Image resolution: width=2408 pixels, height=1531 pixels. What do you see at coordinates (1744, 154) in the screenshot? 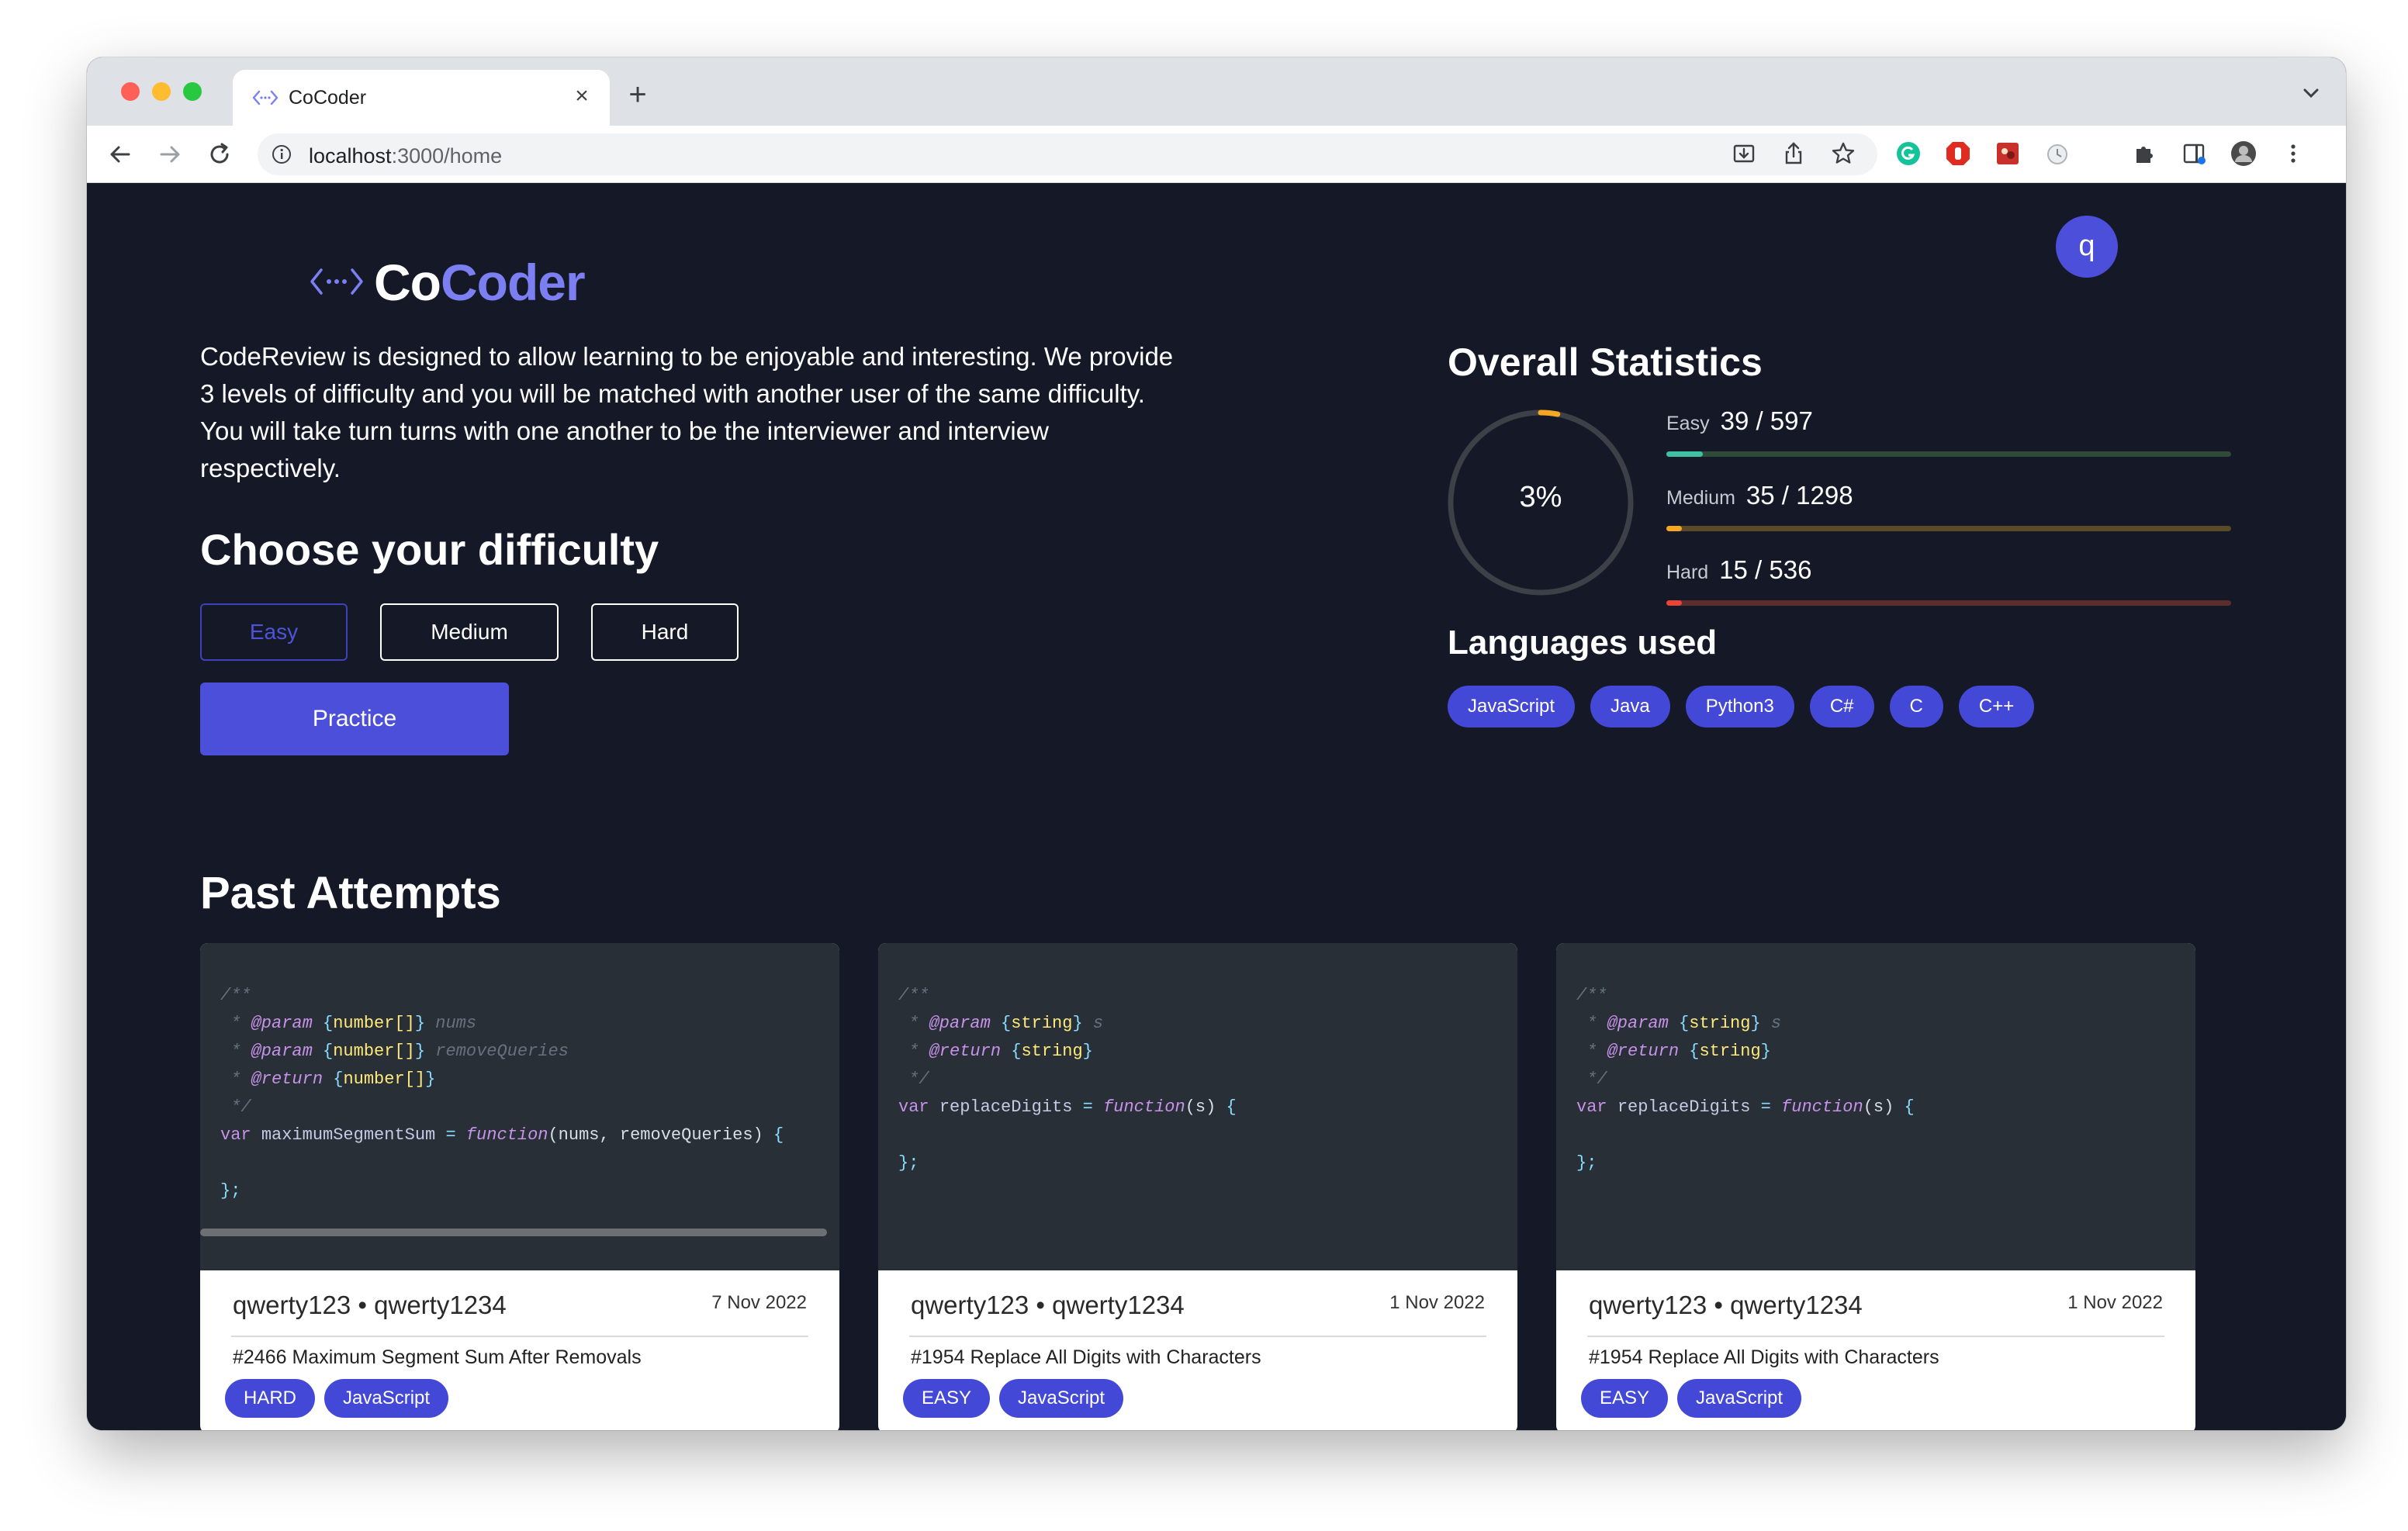
I see `install-icon` at bounding box center [1744, 154].